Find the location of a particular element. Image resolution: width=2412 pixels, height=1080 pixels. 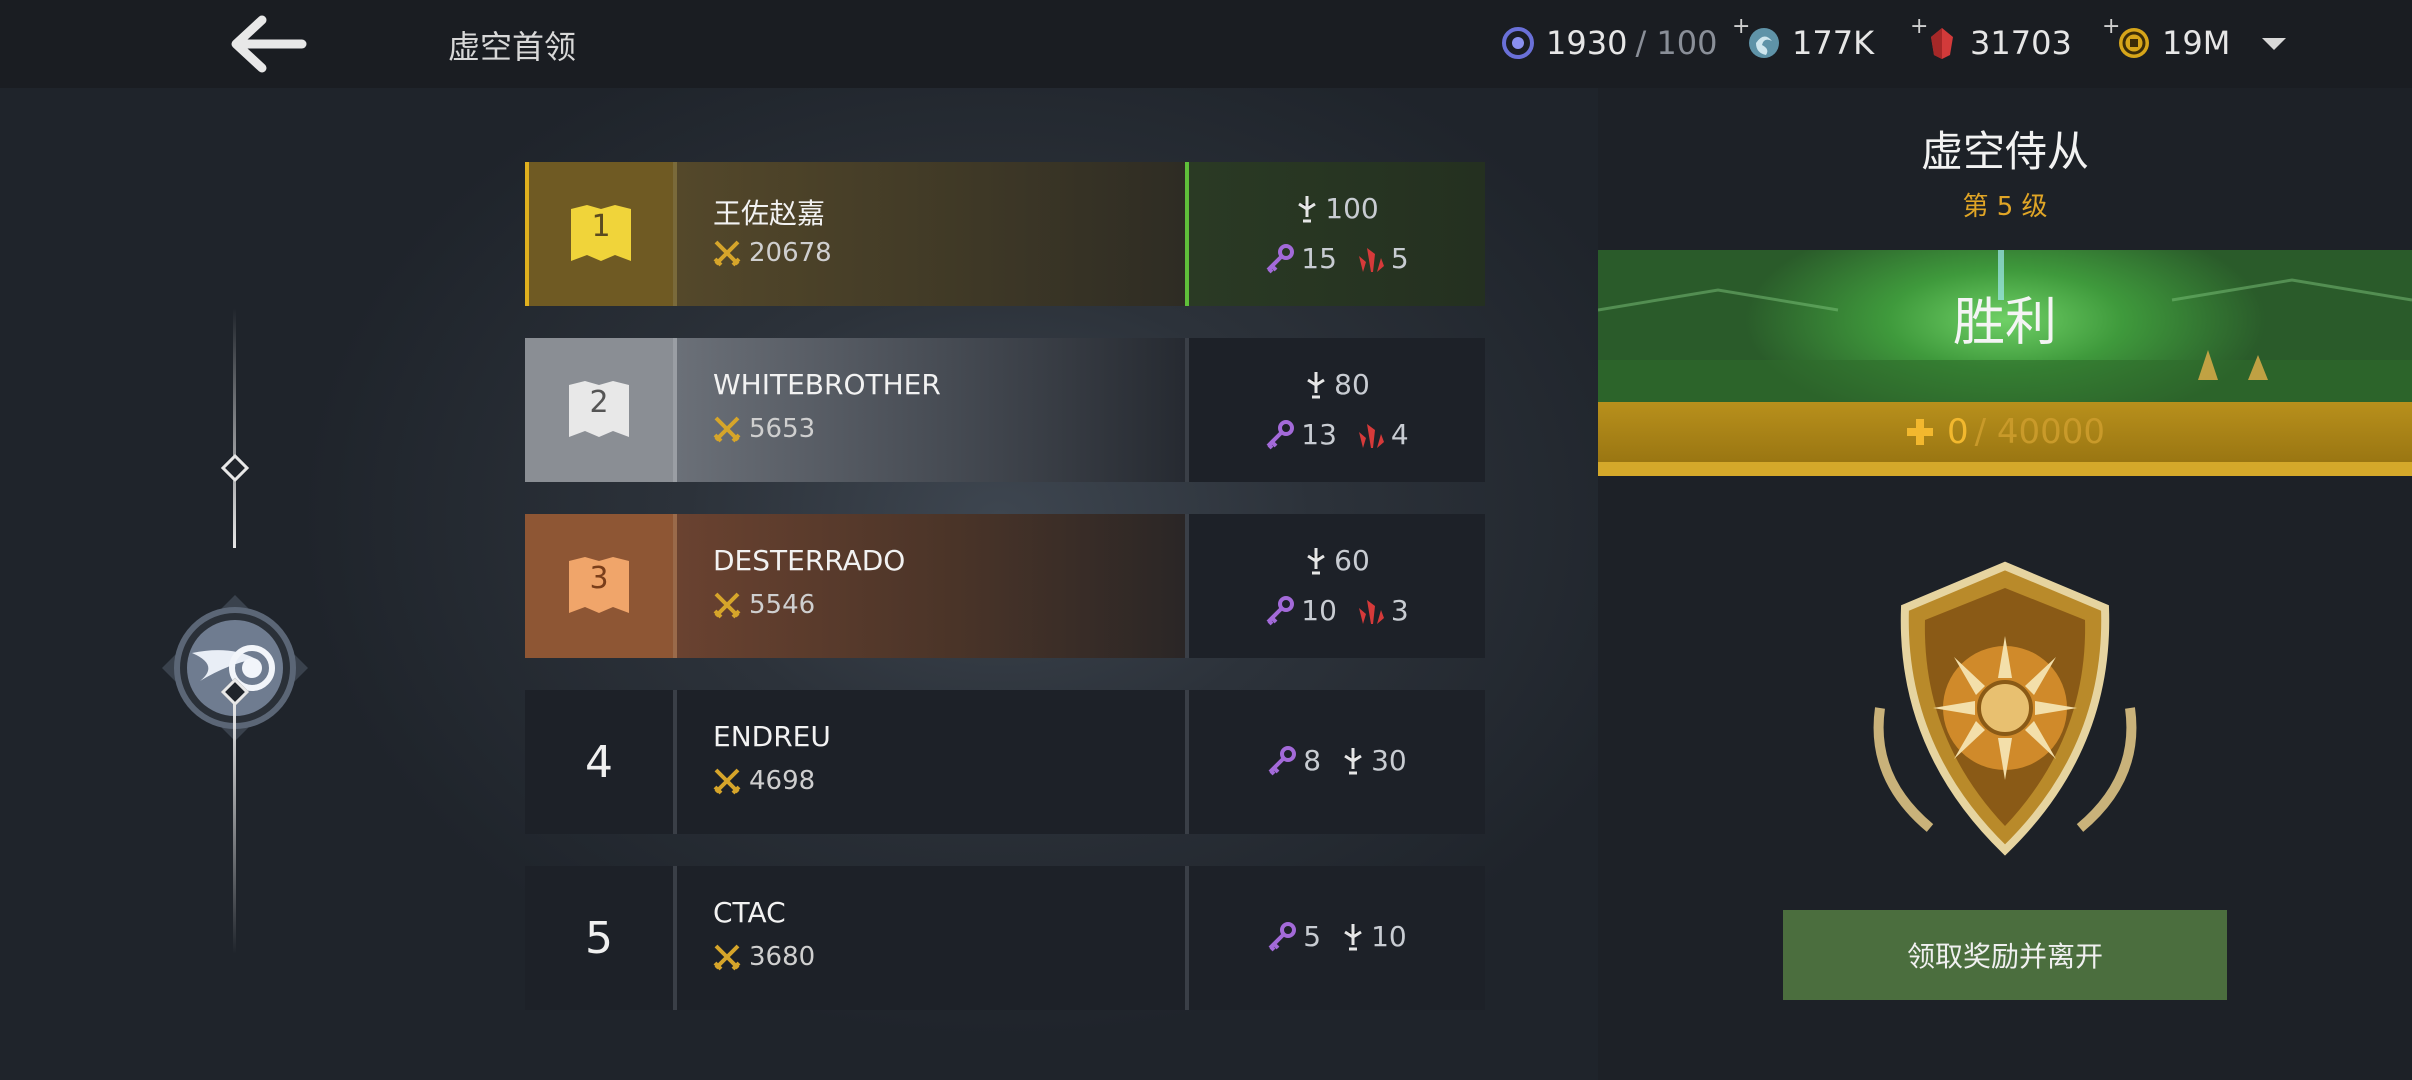

leaderboard-row-2: 2 WHITEBROTHER 5653 80 13 4 is located at coordinates (1005, 410).